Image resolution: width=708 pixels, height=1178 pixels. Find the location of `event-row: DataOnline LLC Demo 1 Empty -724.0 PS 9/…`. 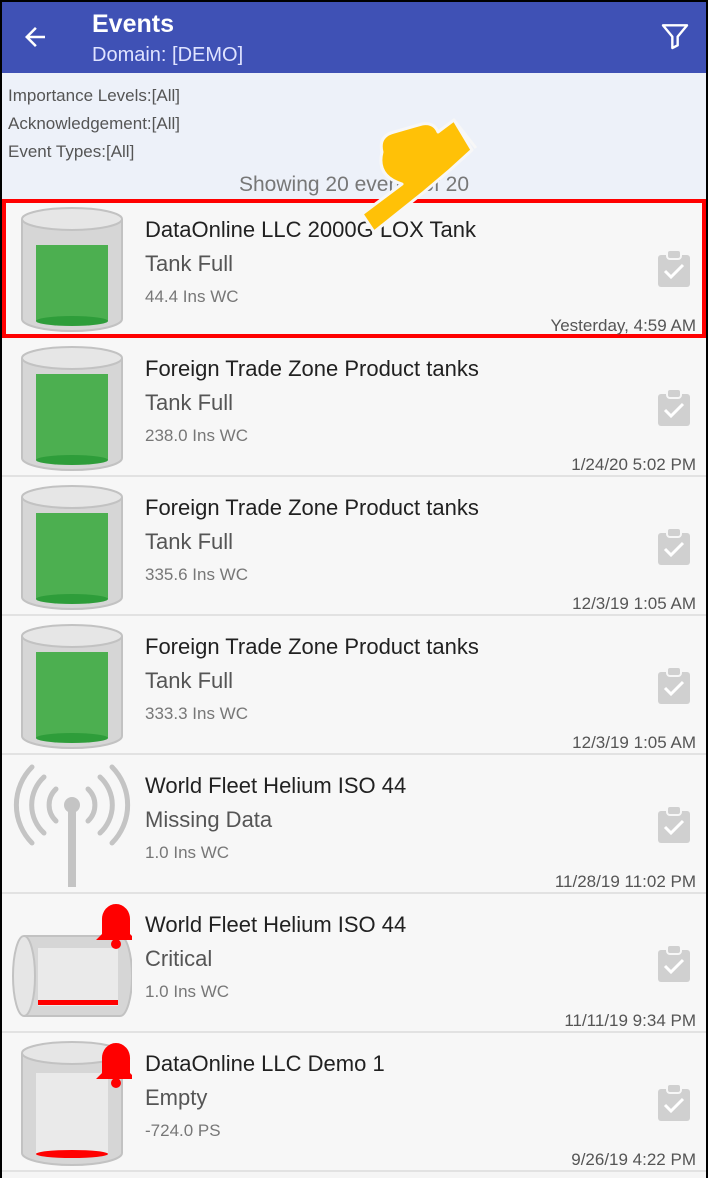

event-row: DataOnline LLC Demo 1 Empty -724.0 PS 9/… is located at coordinates (354, 1102).